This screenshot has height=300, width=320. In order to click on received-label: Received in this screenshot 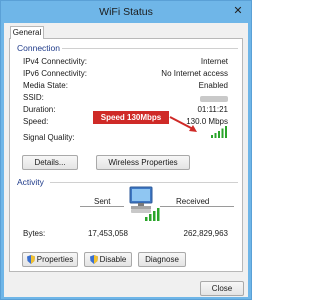, I will do `click(193, 201)`.